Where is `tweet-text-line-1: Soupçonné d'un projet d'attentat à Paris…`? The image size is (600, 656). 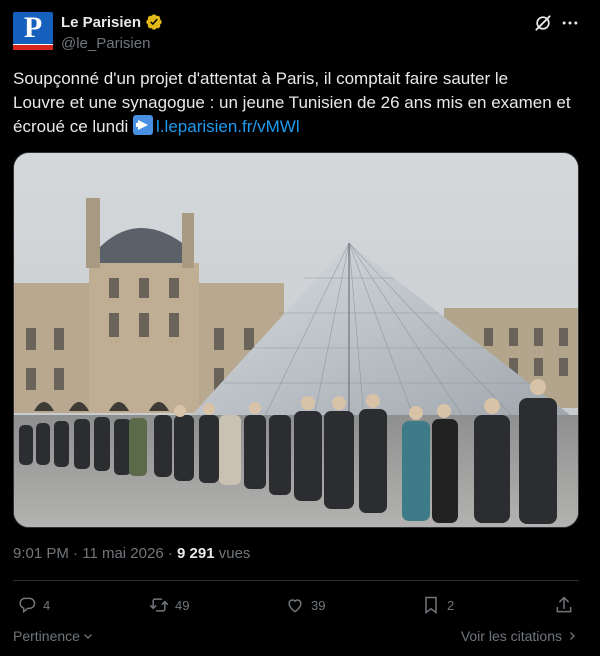
tweet-text-line-1: Soupçonné d'un projet d'attentat à Paris… is located at coordinates (261, 78).